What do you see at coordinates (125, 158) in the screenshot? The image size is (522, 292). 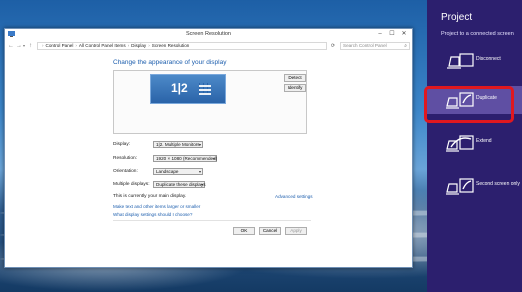 I see `resolution-label: Resolution:` at bounding box center [125, 158].